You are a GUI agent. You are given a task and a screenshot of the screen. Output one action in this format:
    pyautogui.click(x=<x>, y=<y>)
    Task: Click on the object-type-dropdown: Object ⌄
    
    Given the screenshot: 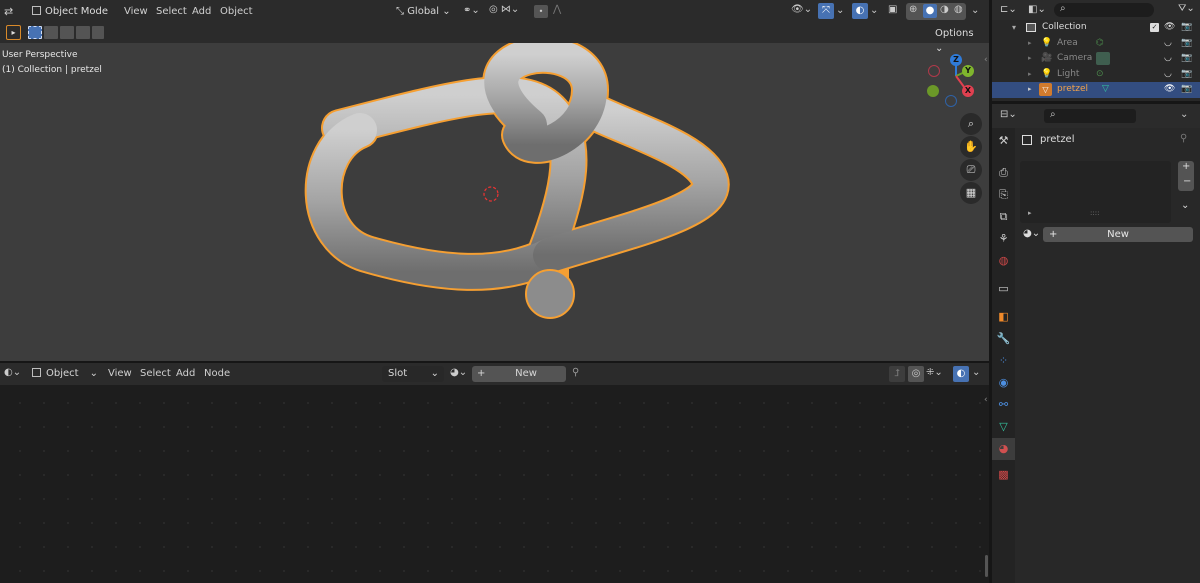 What is the action you would take?
    pyautogui.click(x=65, y=374)
    